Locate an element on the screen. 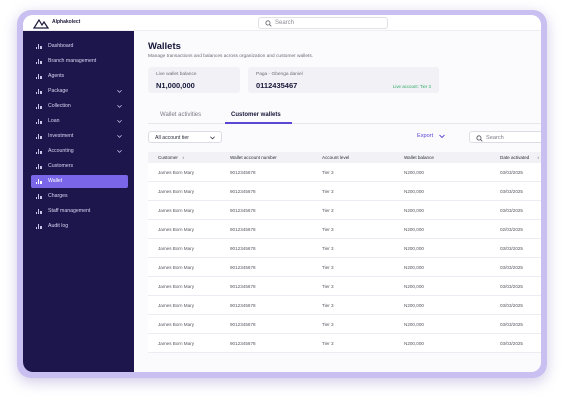 The width and height of the screenshot is (563, 405). sidebar-item-agents: Agents is located at coordinates (79, 76).